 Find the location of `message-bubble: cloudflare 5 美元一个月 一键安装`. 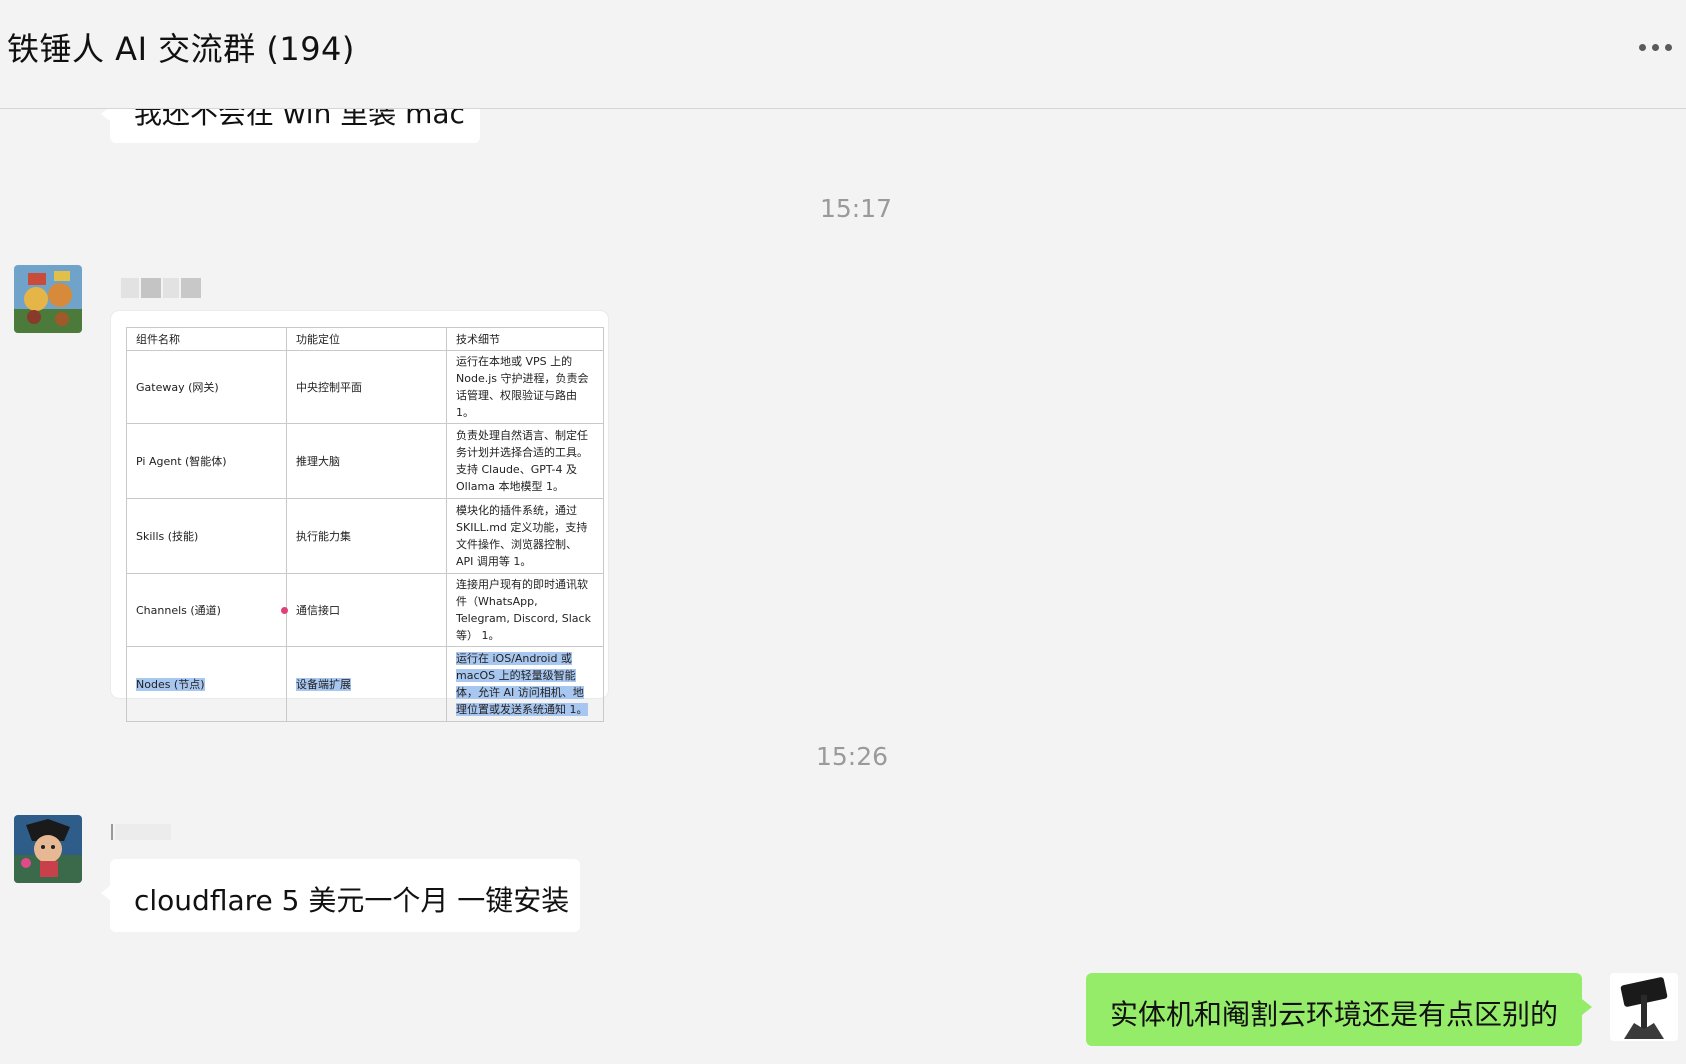

message-bubble: cloudflare 5 美元一个月 一键安装 is located at coordinates (340, 895).